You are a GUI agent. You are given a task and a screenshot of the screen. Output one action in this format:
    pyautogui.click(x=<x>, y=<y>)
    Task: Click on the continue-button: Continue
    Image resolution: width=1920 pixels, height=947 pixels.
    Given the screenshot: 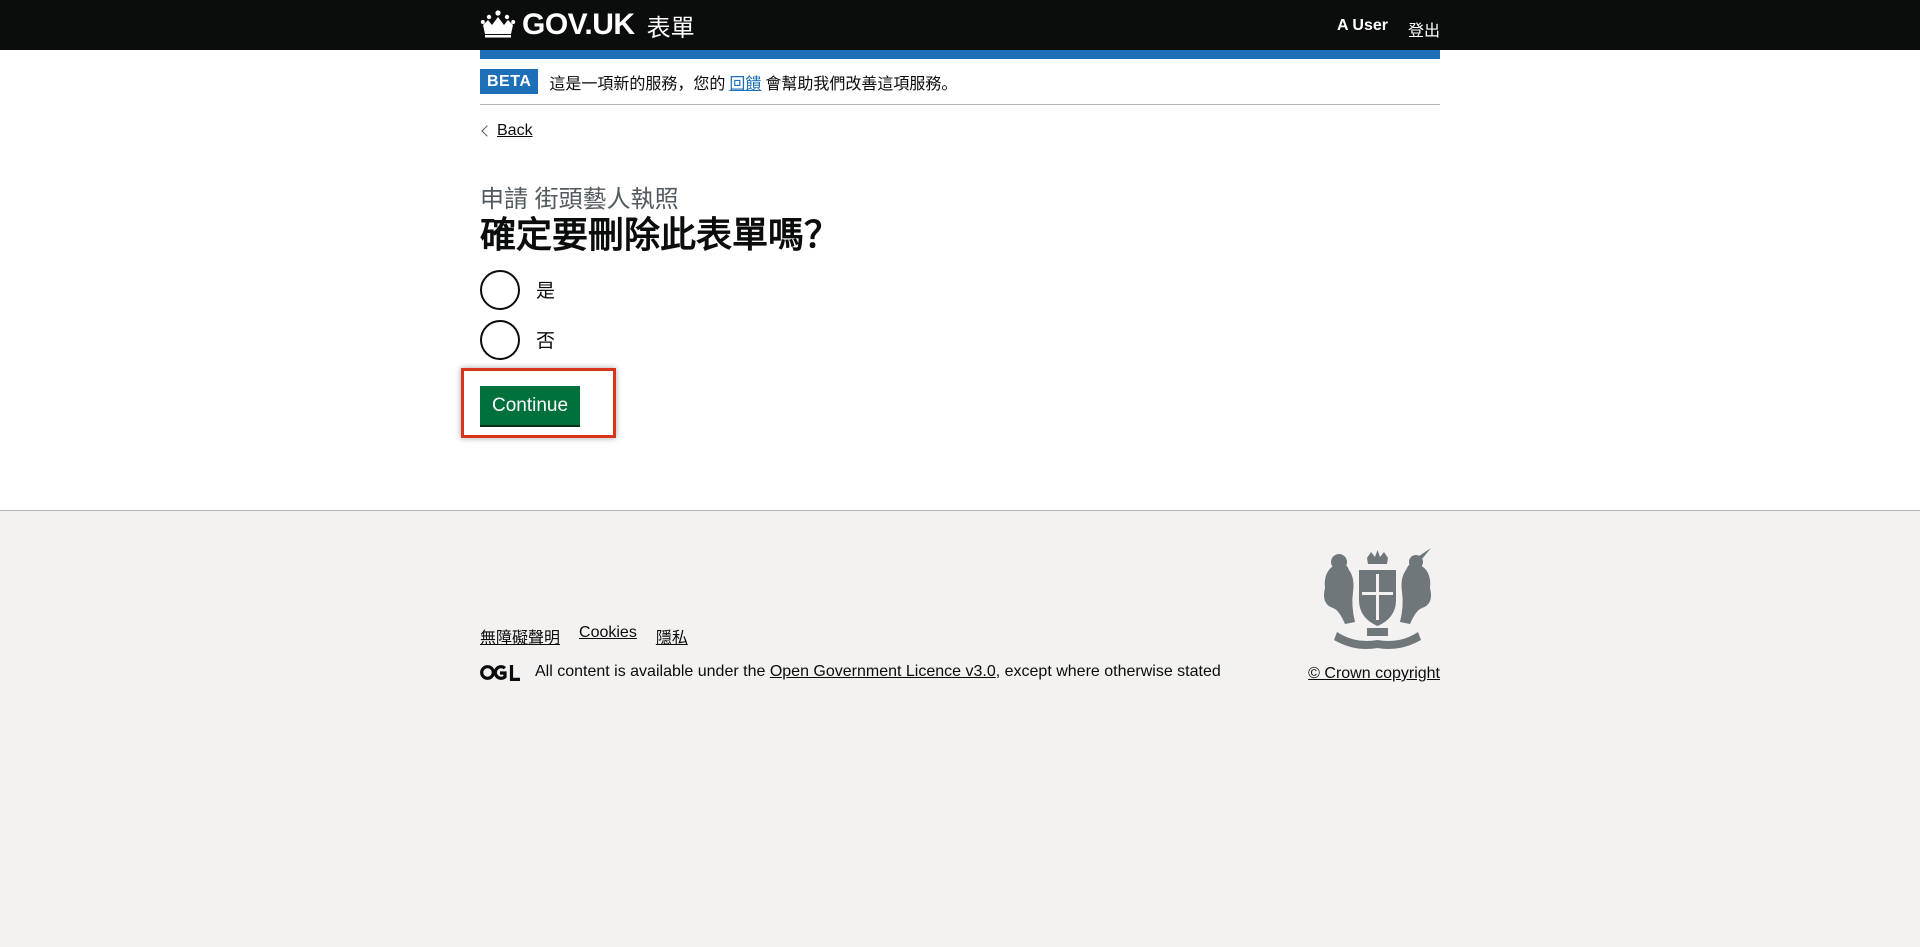 What is the action you would take?
    pyautogui.click(x=530, y=405)
    